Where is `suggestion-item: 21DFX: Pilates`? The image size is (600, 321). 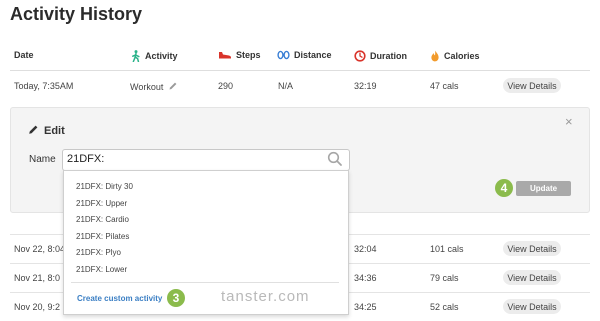
suggestion-item: 21DFX: Pilates is located at coordinates (102, 236).